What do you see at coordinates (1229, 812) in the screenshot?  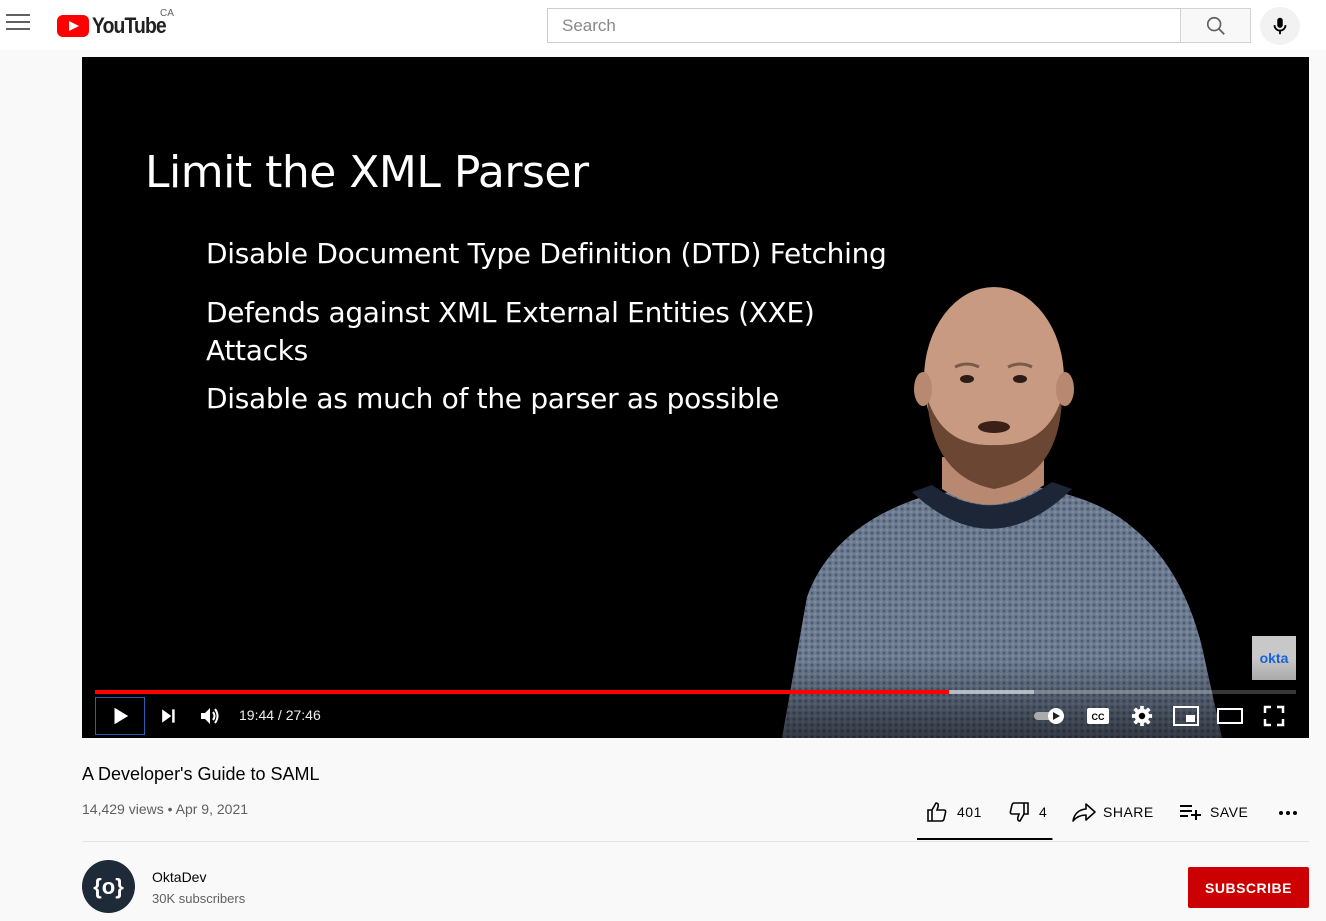 I see `save-label: SAVE` at bounding box center [1229, 812].